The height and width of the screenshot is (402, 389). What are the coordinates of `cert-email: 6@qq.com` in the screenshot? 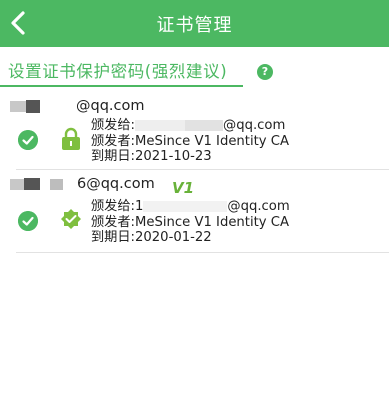 It's located at (82, 184).